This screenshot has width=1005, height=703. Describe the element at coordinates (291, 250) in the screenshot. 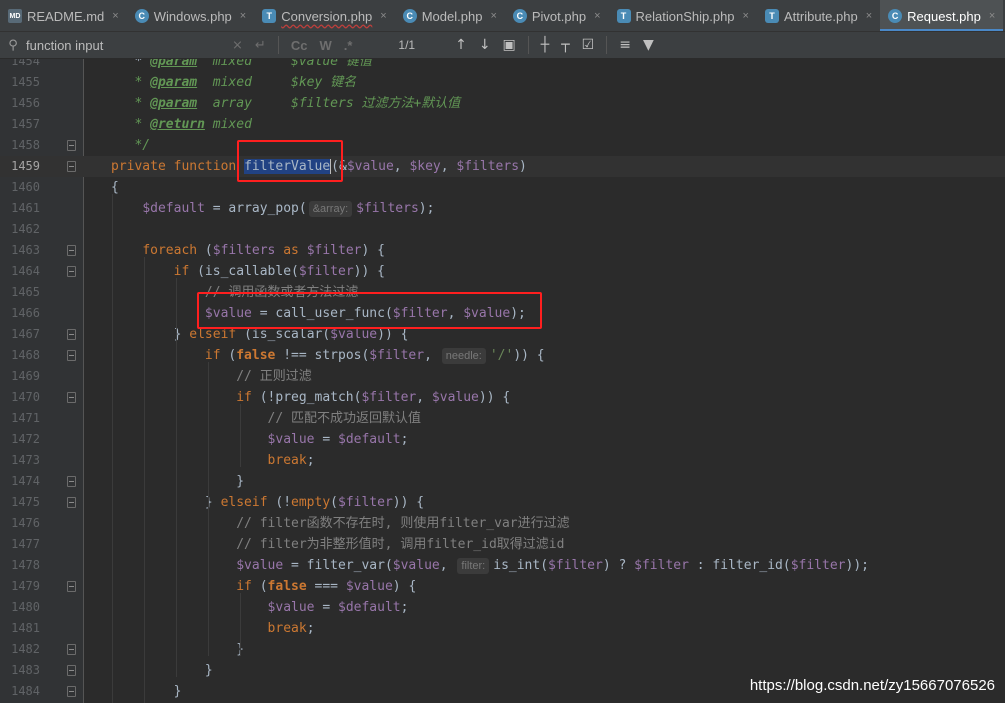

I see `code-token: as` at that location.